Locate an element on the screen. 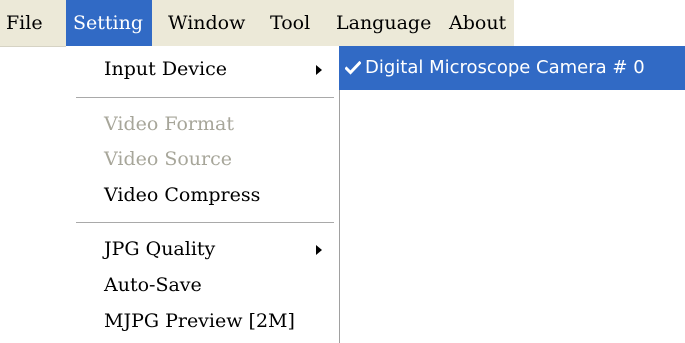 This screenshot has height=343, width=685. menu-item-label: Video Format is located at coordinates (169, 124).